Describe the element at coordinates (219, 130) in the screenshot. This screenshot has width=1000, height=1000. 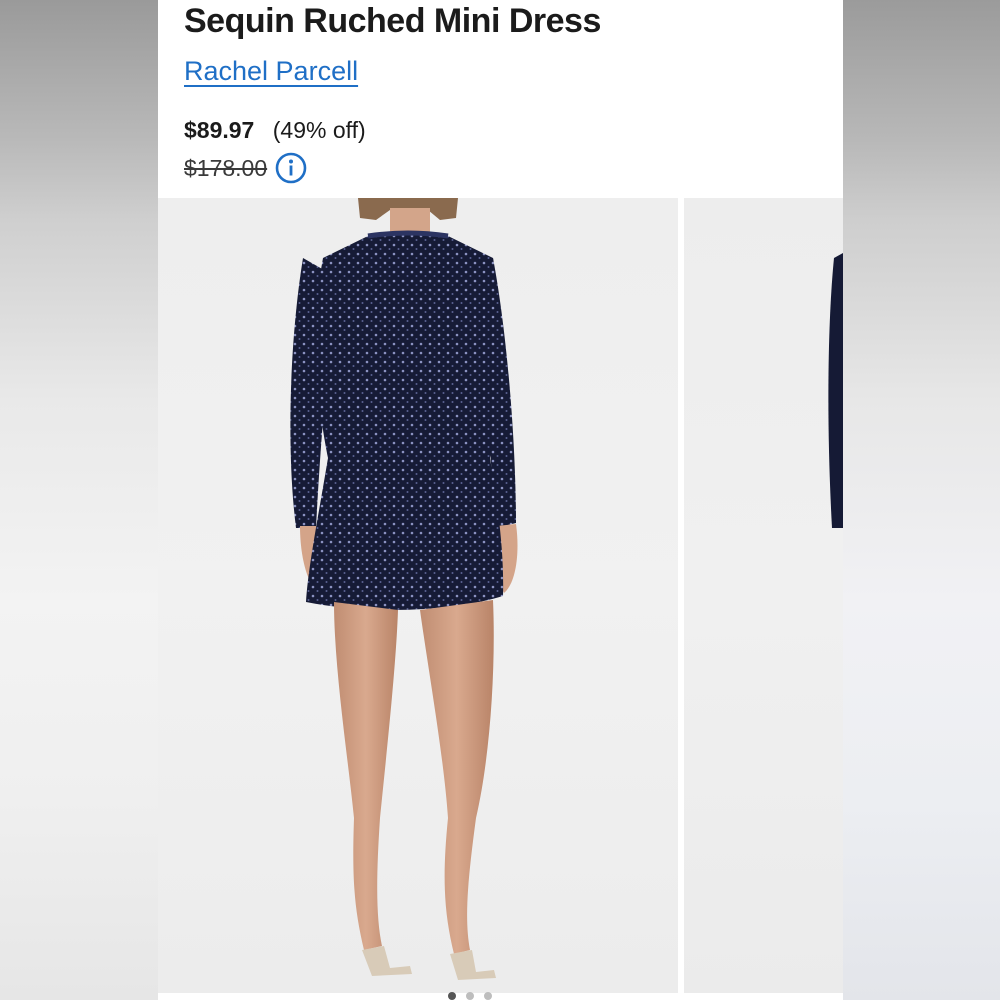
I see `current-price: $89.97` at that location.